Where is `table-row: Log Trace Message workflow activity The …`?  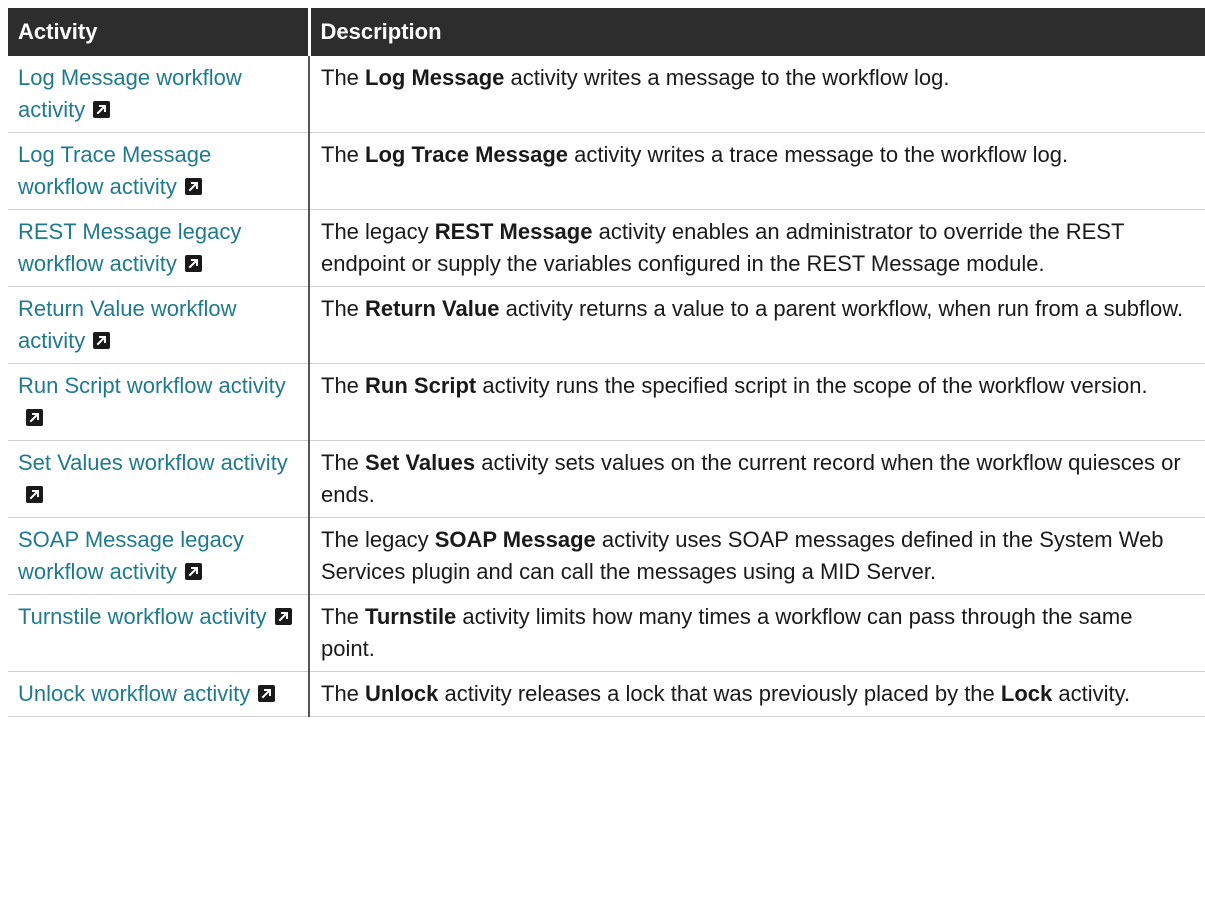 table-row: Log Trace Message workflow activity The … is located at coordinates (606, 171).